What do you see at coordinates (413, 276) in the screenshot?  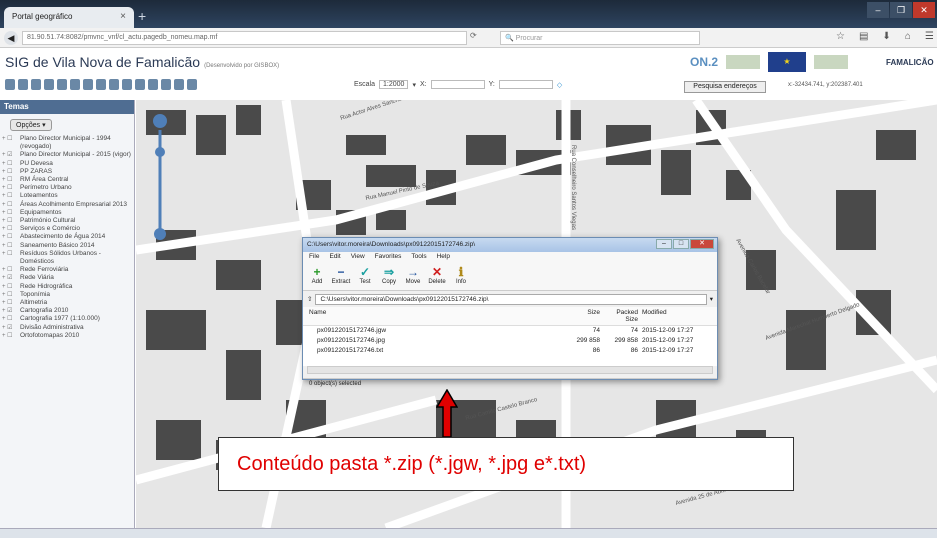 I see `archive-tool-move-button: → Move` at bounding box center [413, 276].